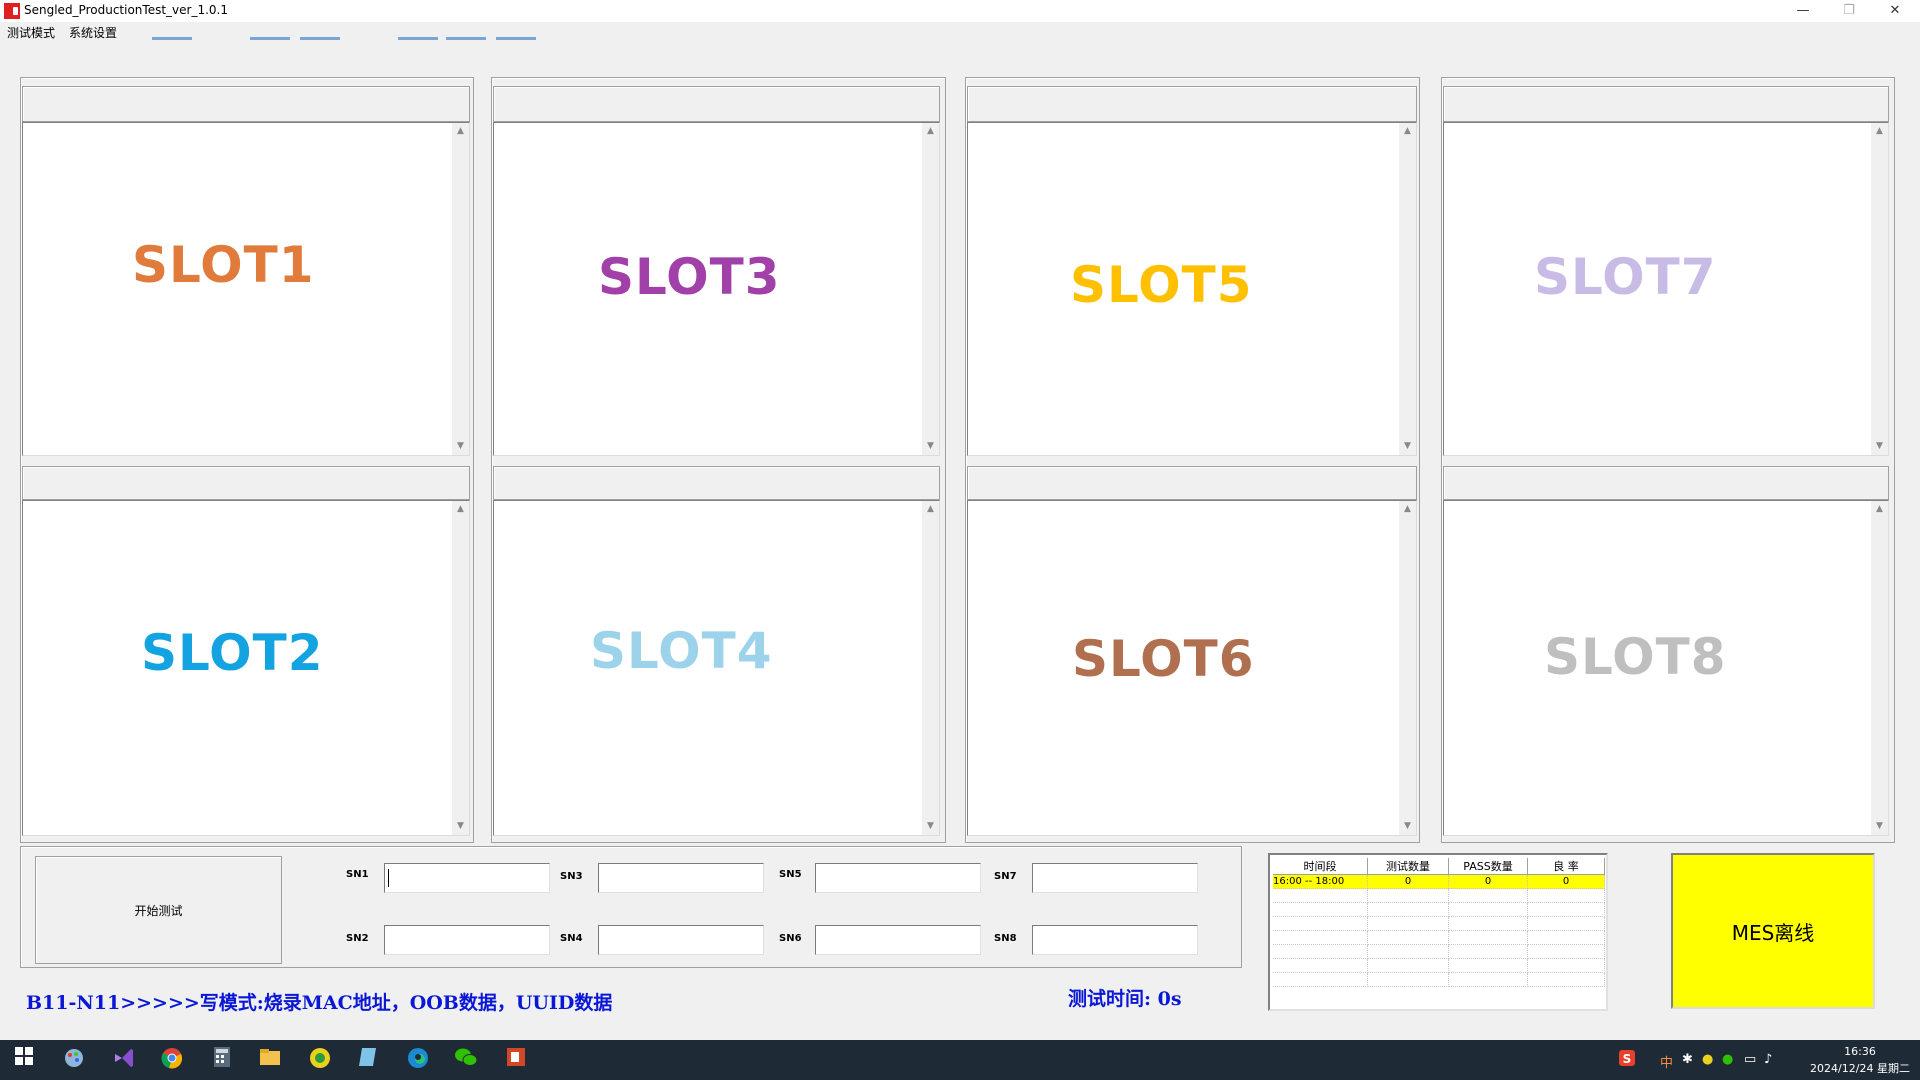  What do you see at coordinates (74, 1060) in the screenshot?
I see `paint-icon` at bounding box center [74, 1060].